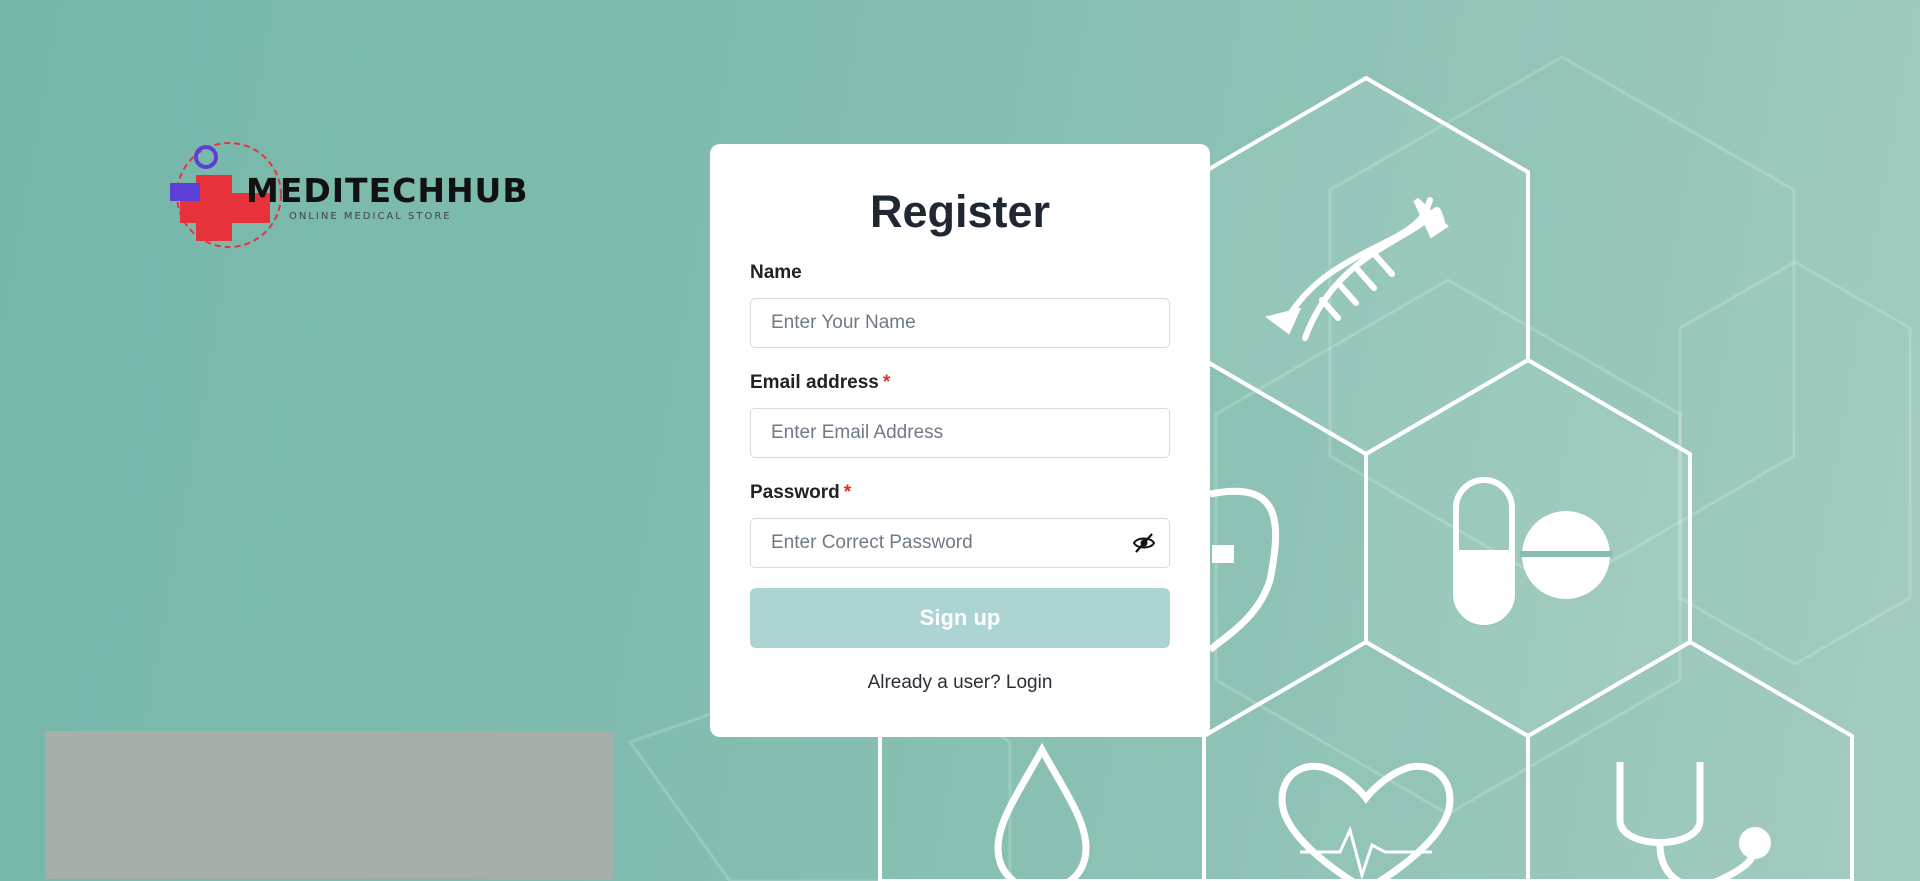 This screenshot has height=881, width=1920. Describe the element at coordinates (1366, 821) in the screenshot. I see `heartbeat-icon` at that location.